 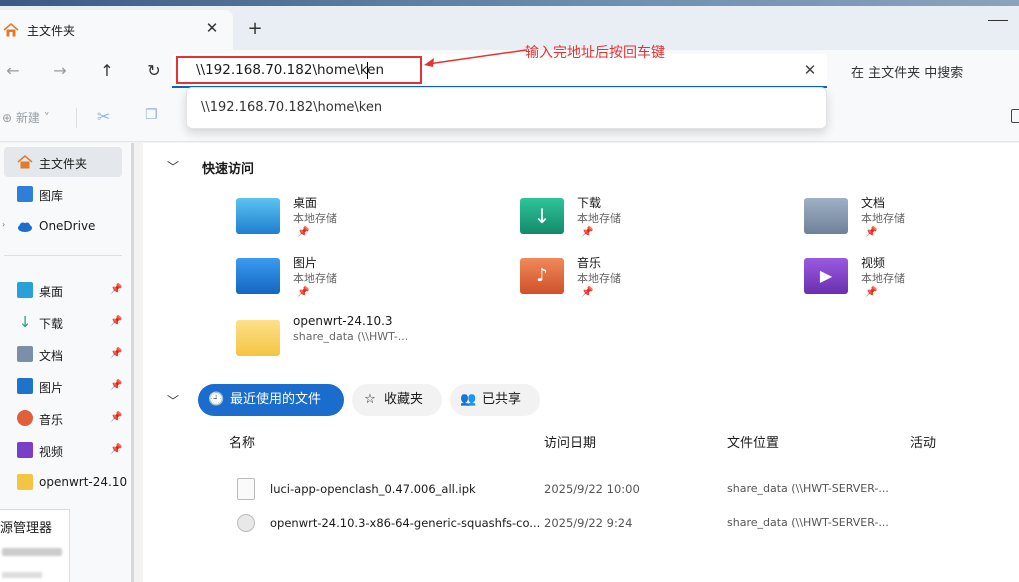 I want to click on sidebar-item-onedrive: › OneDrive, so click(x=62, y=226).